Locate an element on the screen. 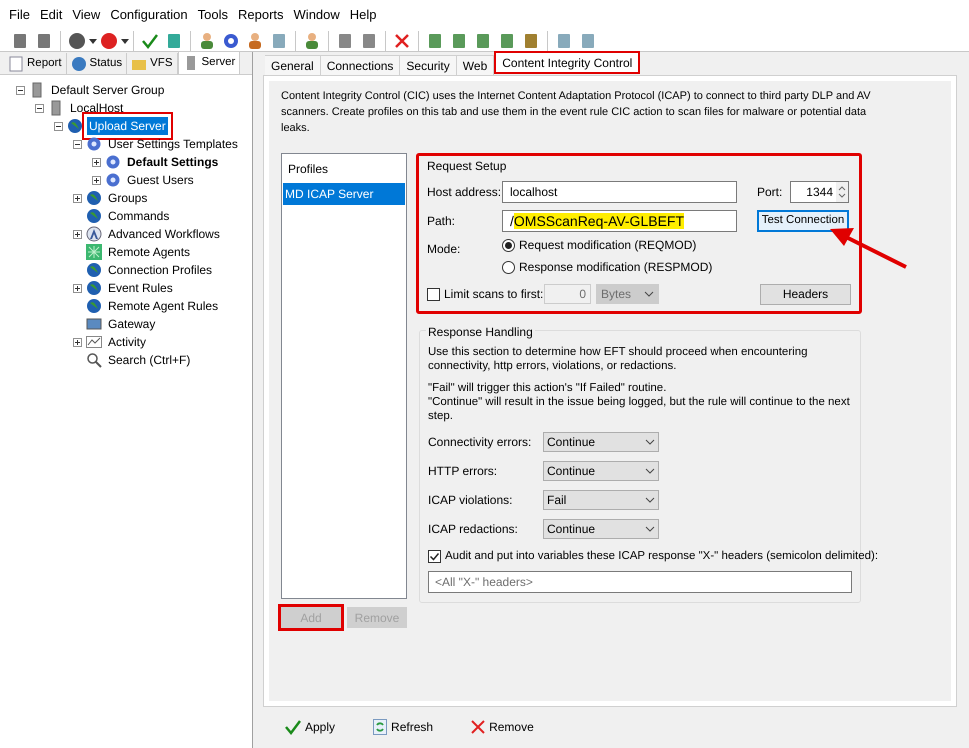 The image size is (969, 748). tree-item: Event Rules is located at coordinates (140, 288).